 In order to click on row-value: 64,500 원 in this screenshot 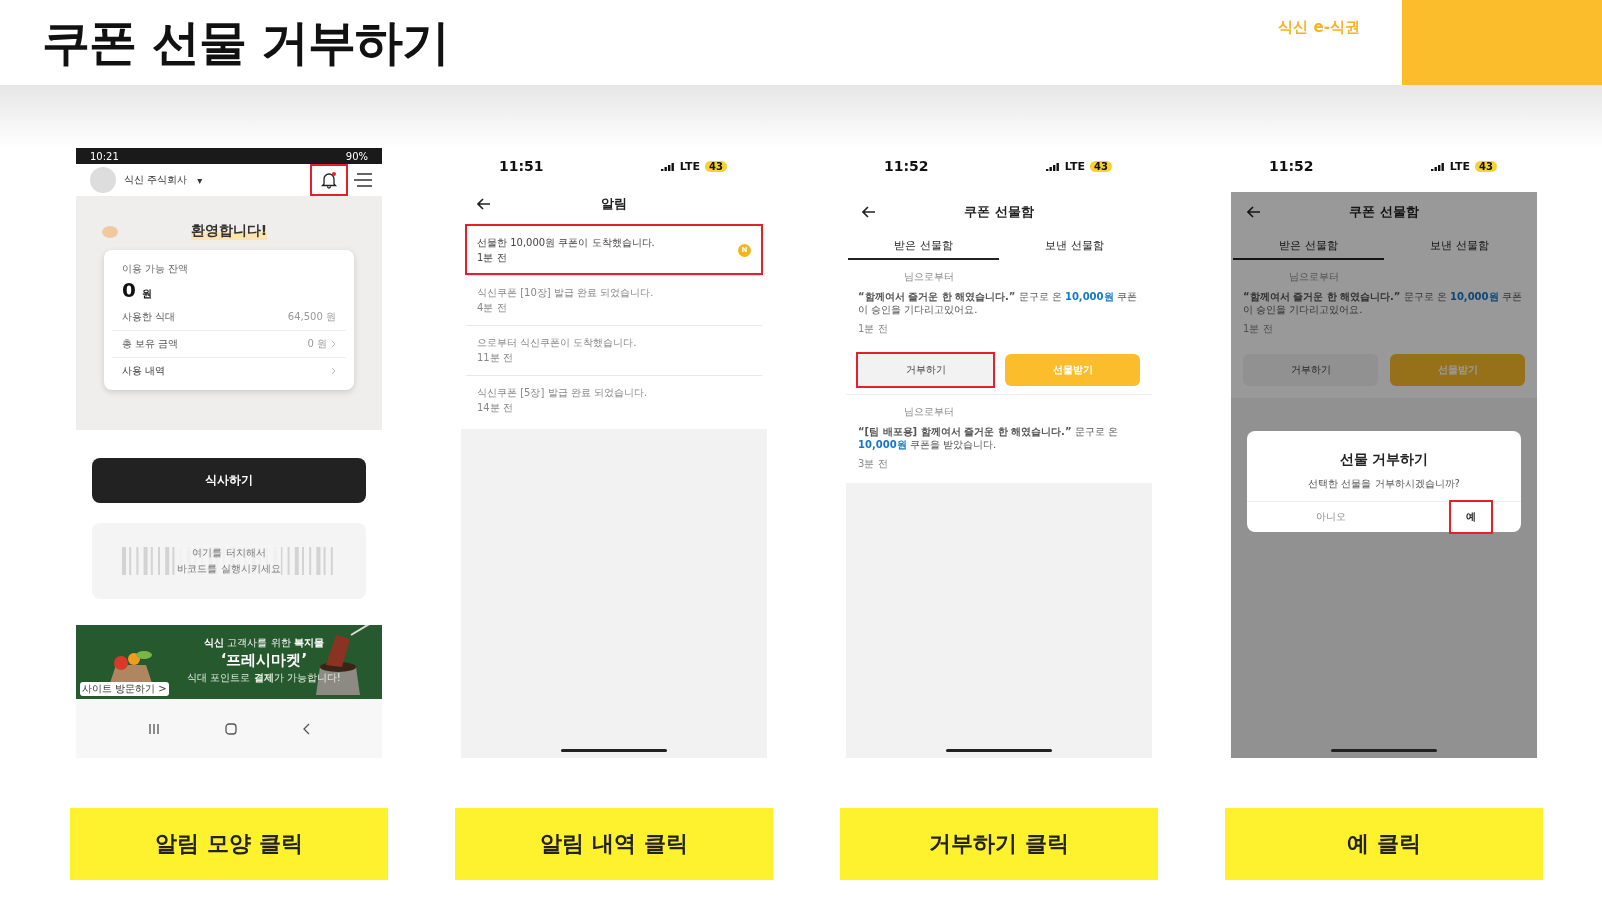, I will do `click(311, 317)`.